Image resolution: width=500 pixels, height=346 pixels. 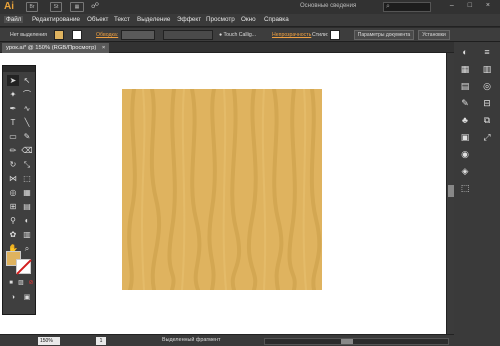 I want to click on draw-mode-icon: ◑, so click(x=13, y=297).